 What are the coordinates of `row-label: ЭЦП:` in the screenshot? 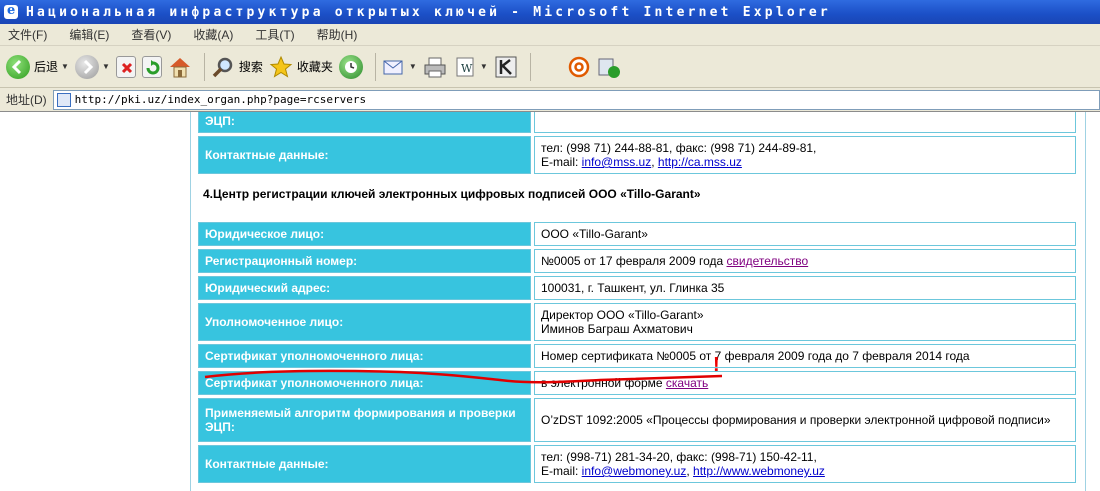 It's located at (364, 122).